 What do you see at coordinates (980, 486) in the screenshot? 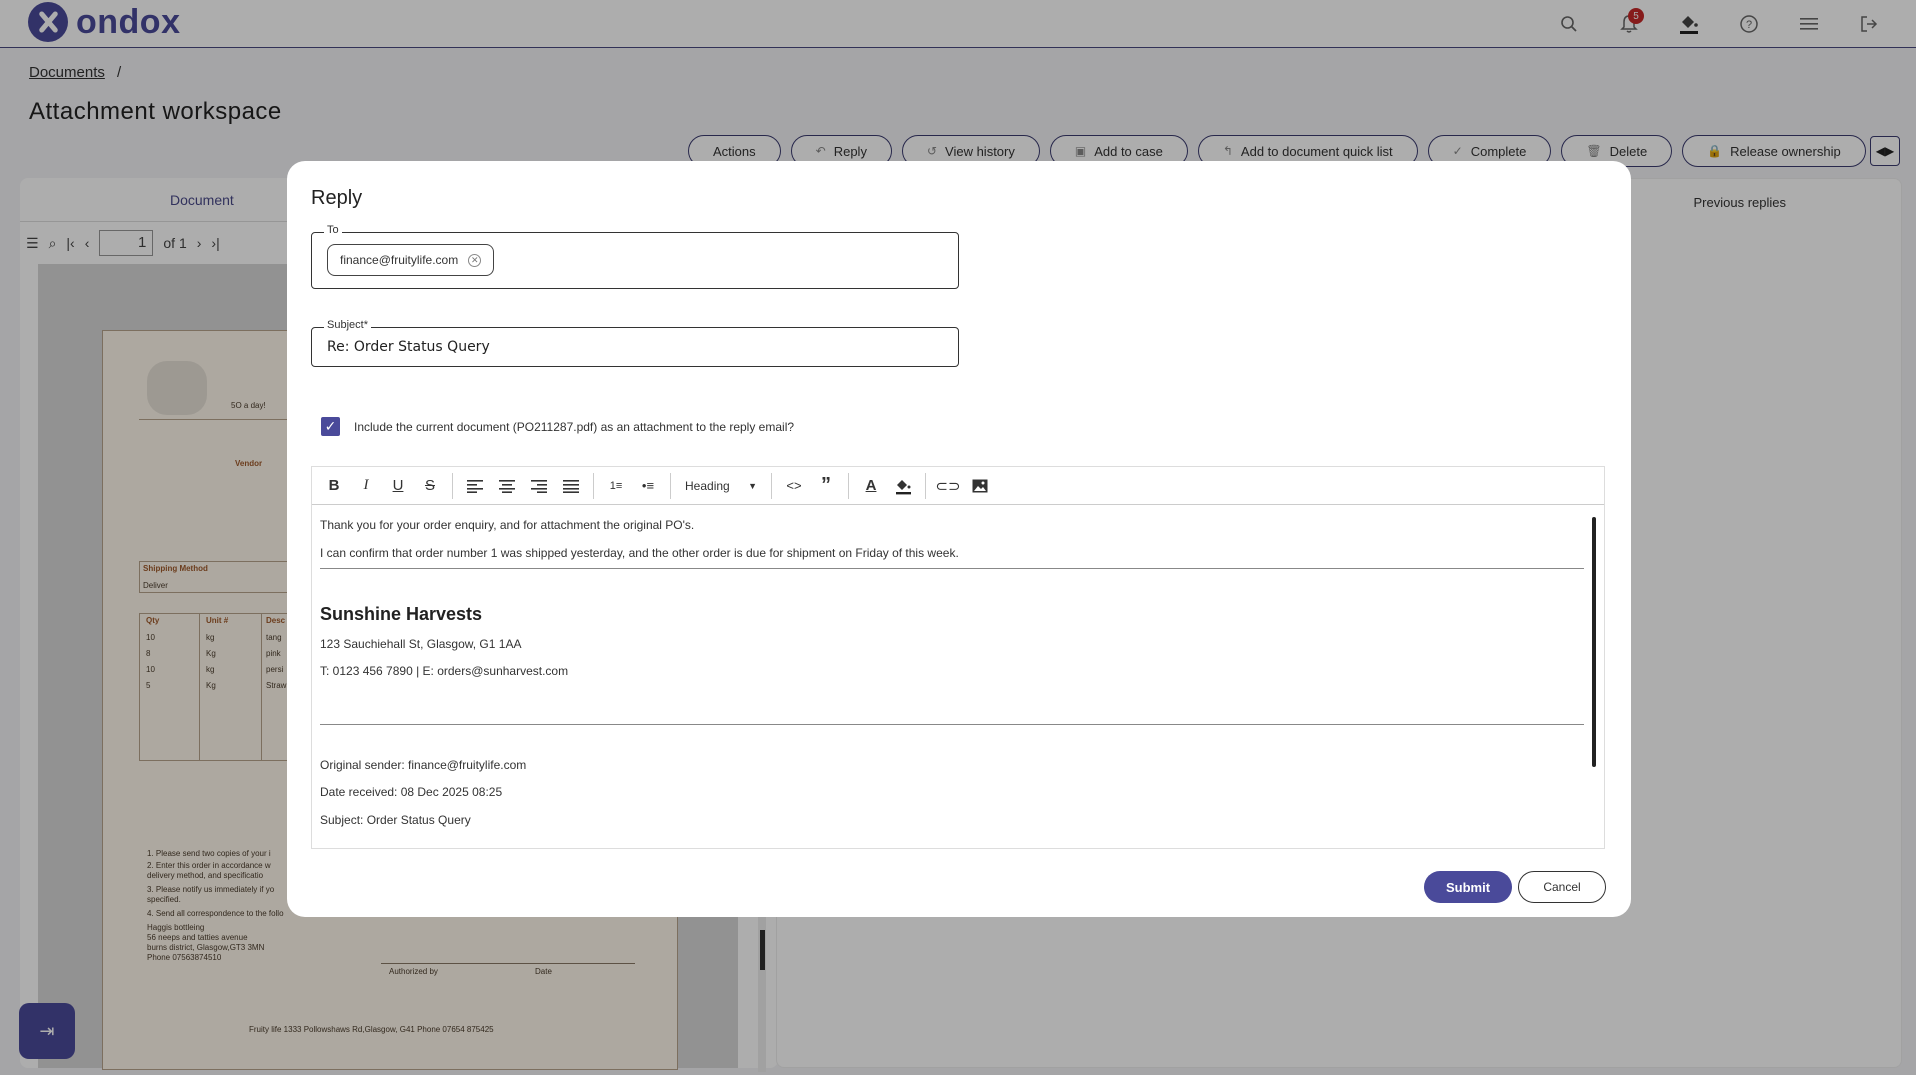
I see `image-icon` at bounding box center [980, 486].